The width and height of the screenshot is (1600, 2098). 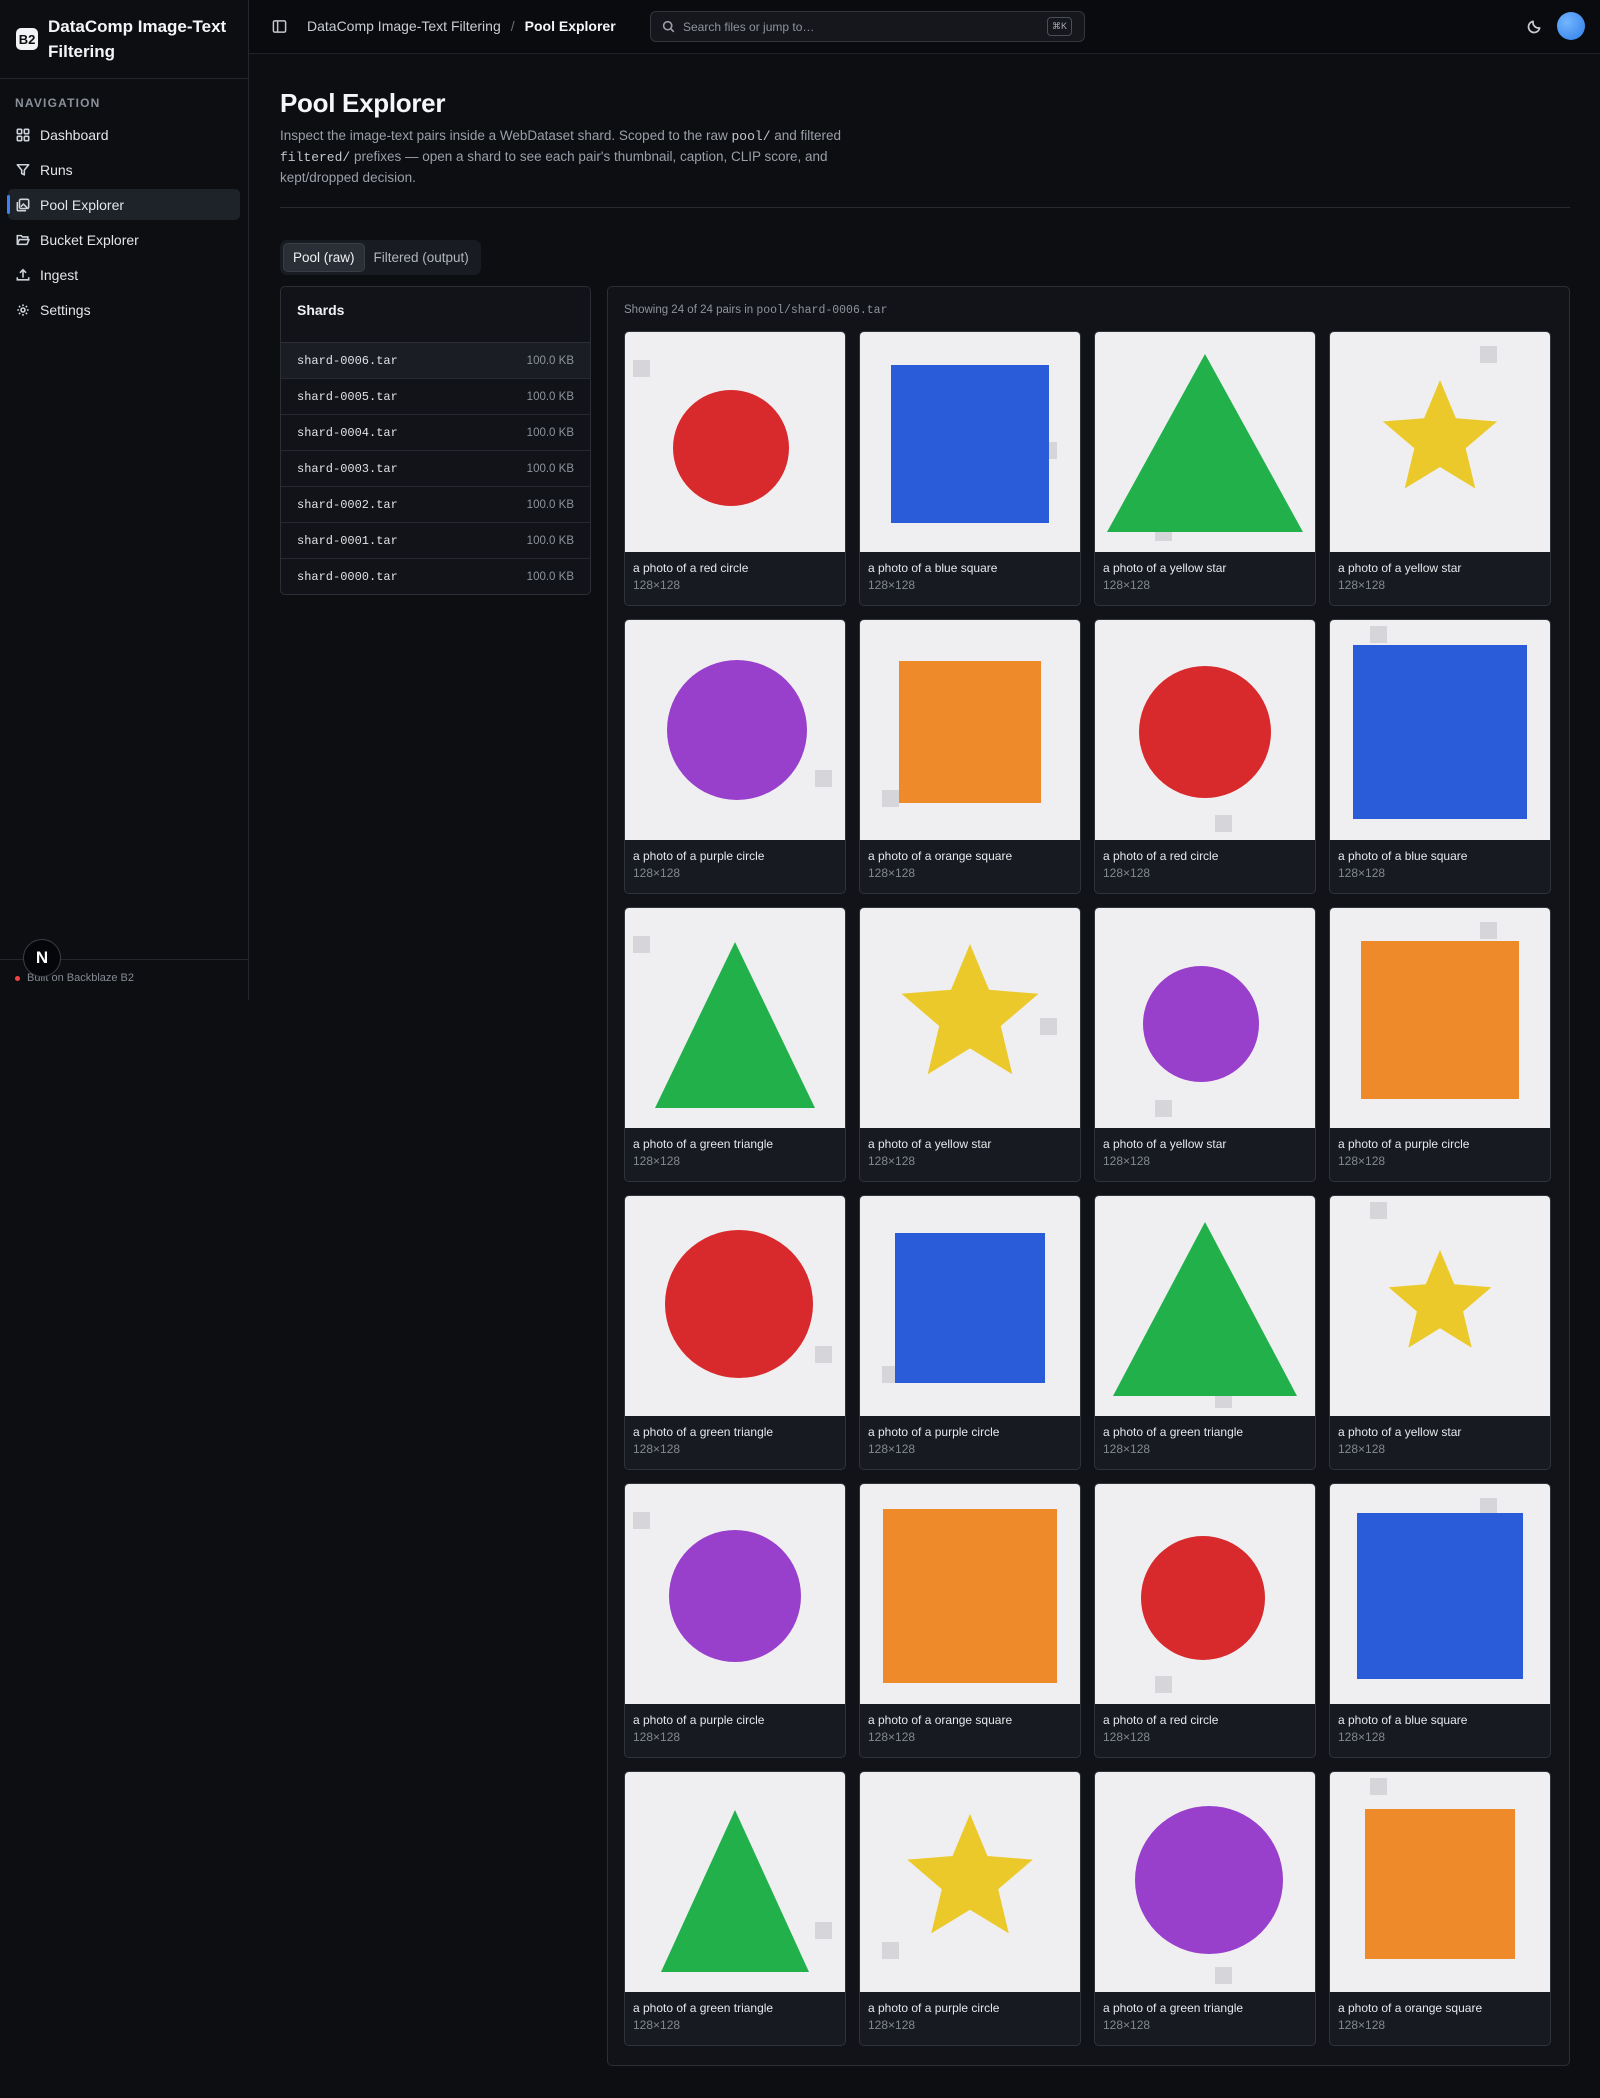 I want to click on shard-row: shard-0004.tar 100.0 KB, so click(x=435, y=433).